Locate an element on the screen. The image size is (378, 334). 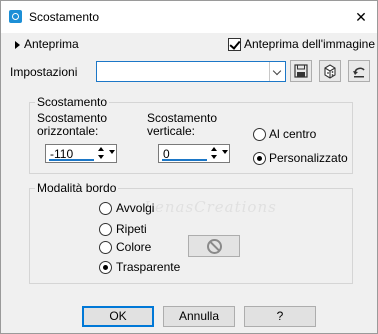
reset-icon is located at coordinates (359, 72).